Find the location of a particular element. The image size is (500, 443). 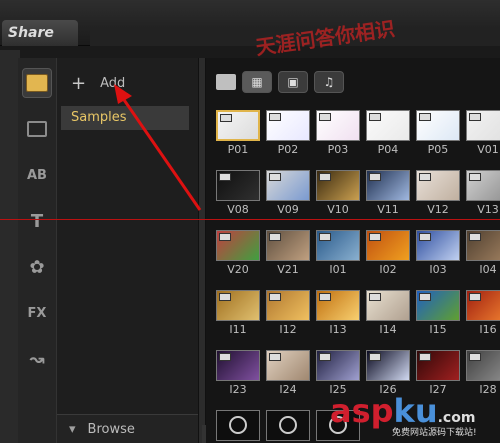

browse-arrow-icon: ▾ is located at coordinates (72, 429).